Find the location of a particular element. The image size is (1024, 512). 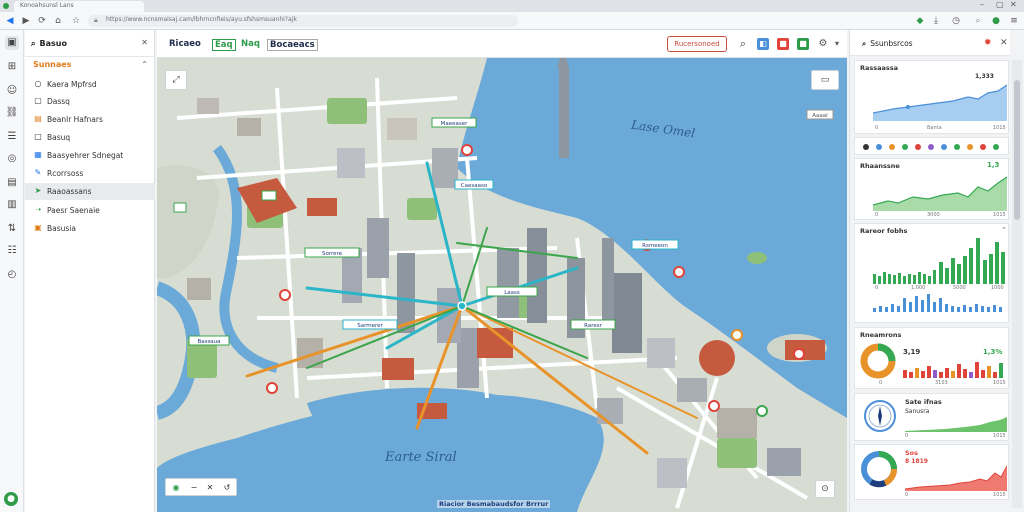

help-icon: ● is located at coordinates (11, 499).